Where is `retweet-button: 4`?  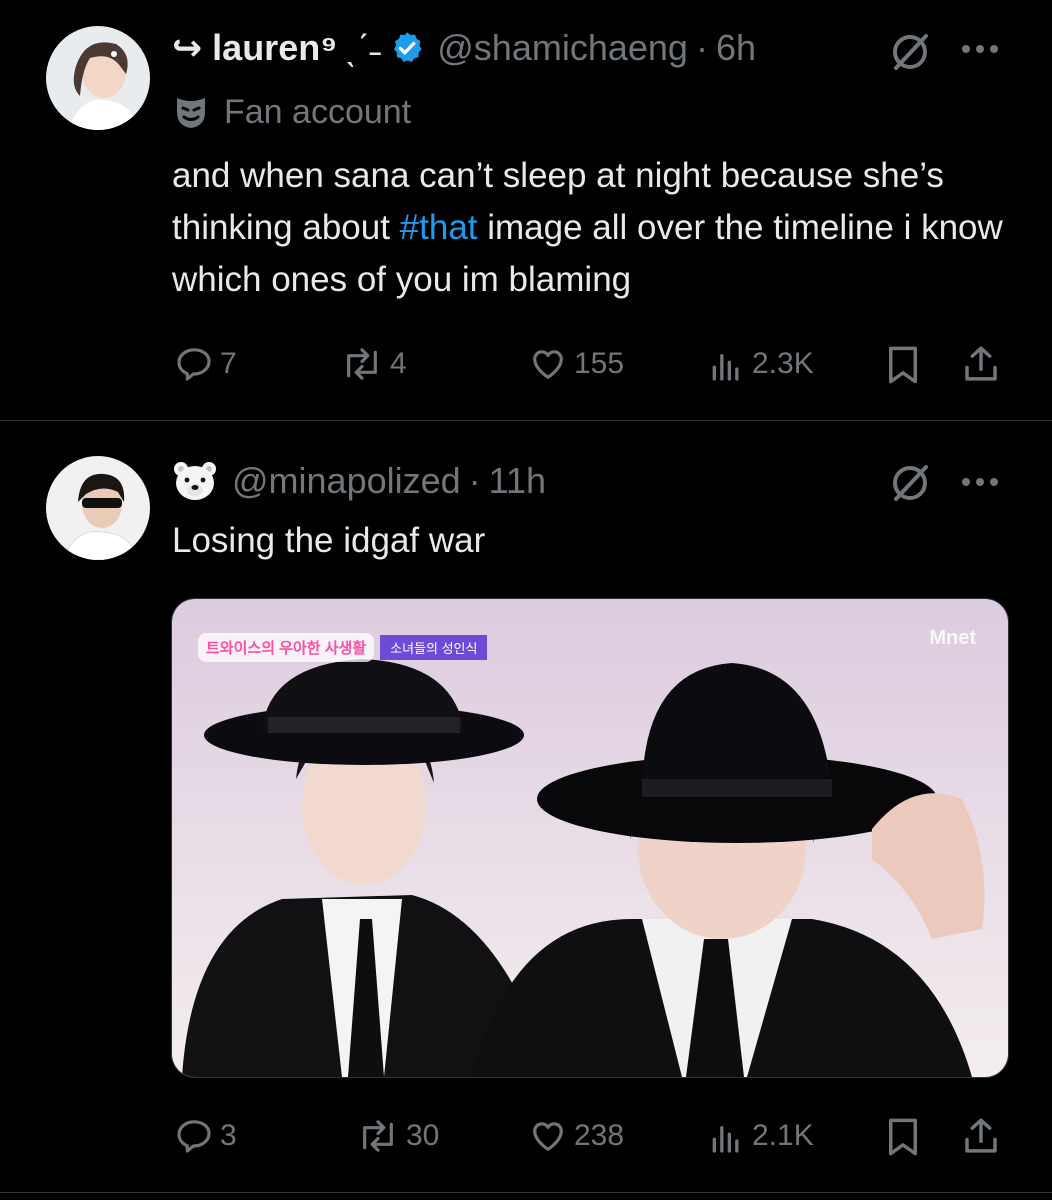
retweet-button: 4 is located at coordinates (373, 364).